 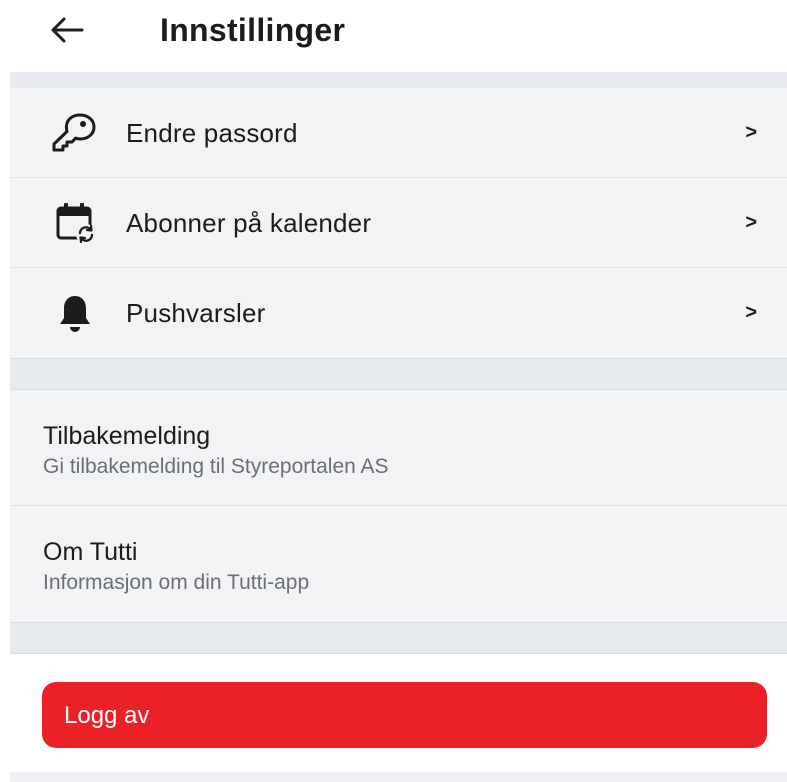 I want to click on page-title: Innstillinger, so click(x=253, y=30).